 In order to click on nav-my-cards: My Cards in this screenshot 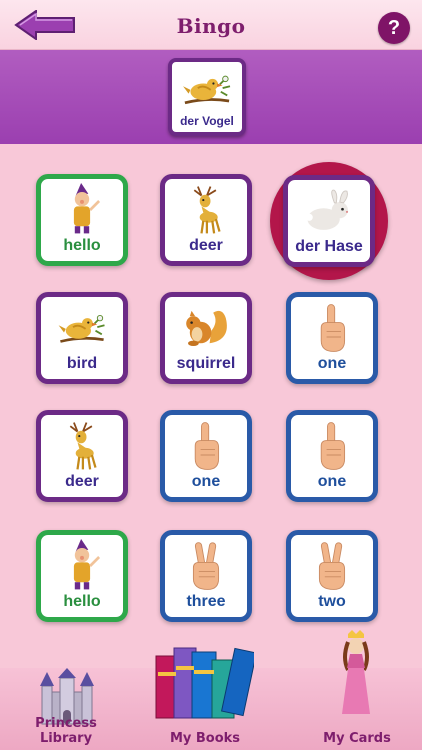, I will do `click(357, 688)`.